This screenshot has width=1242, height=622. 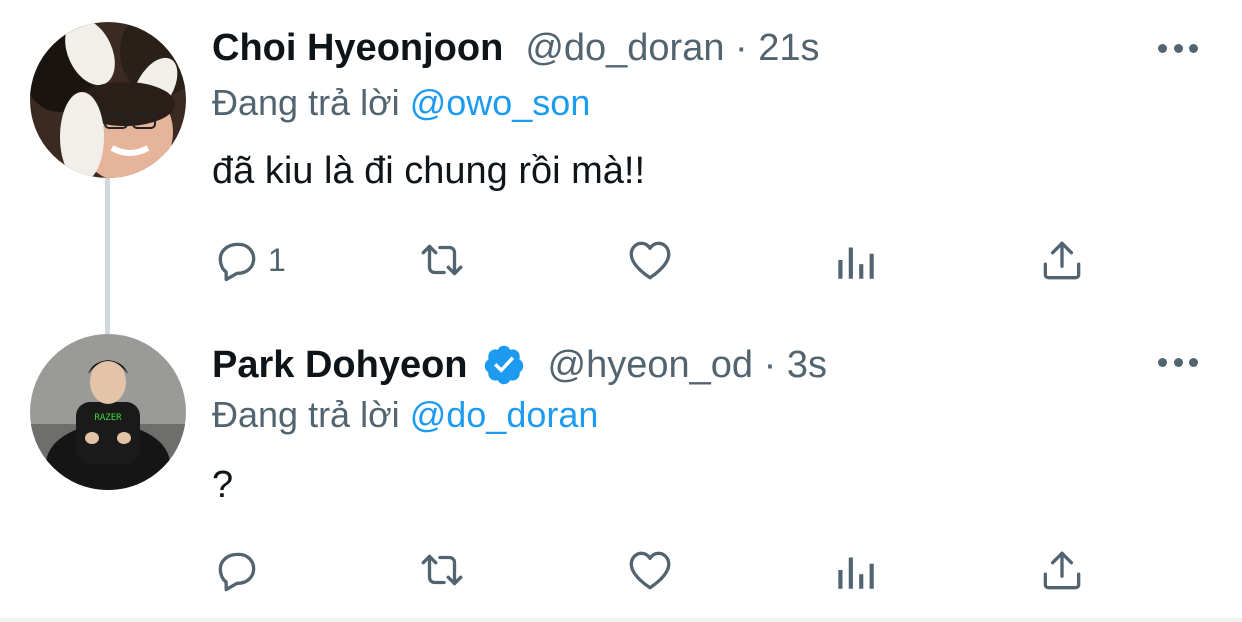 What do you see at coordinates (687, 365) in the screenshot?
I see `handle-and-time: @hyeon_od · 3s` at bounding box center [687, 365].